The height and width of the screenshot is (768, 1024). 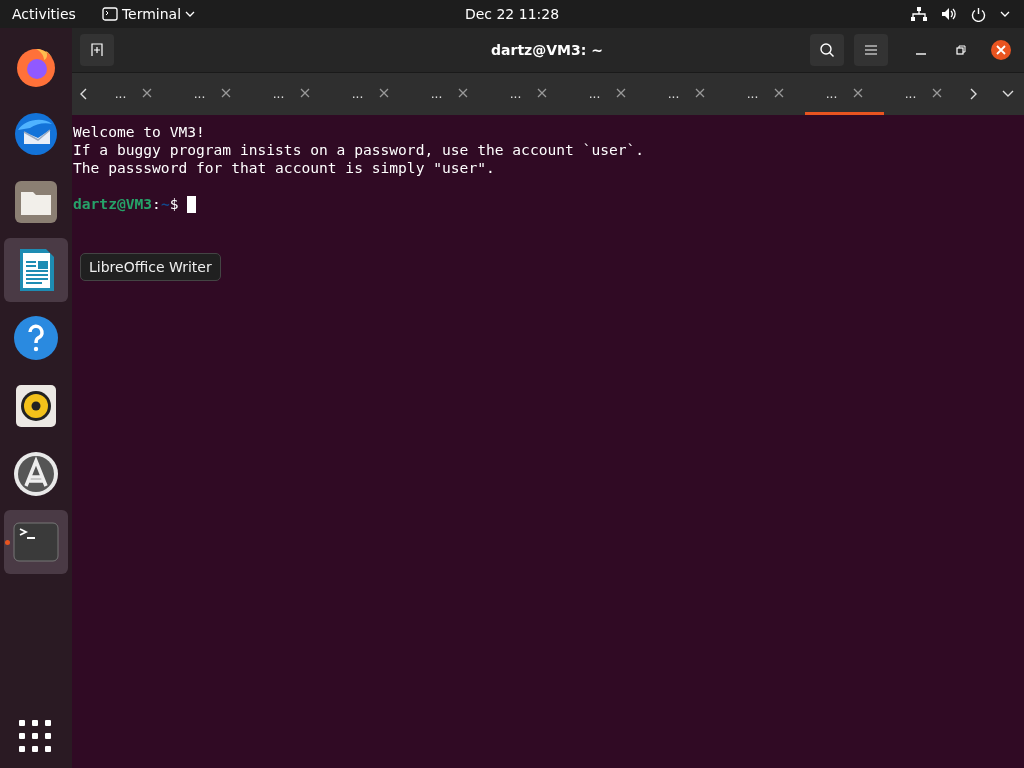 I want to click on search-button, so click(x=827, y=50).